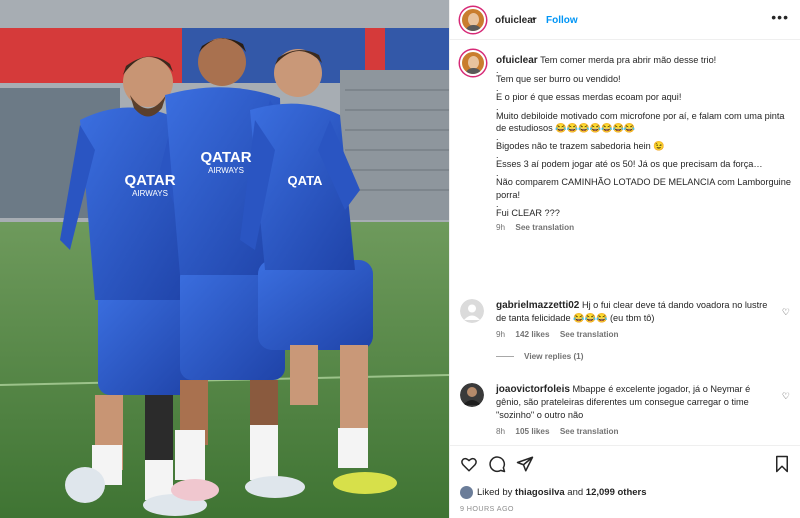 The image size is (800, 518). Describe the element at coordinates (625, 20) in the screenshot. I see `post-header: ofuiclear • Follow •••` at that location.